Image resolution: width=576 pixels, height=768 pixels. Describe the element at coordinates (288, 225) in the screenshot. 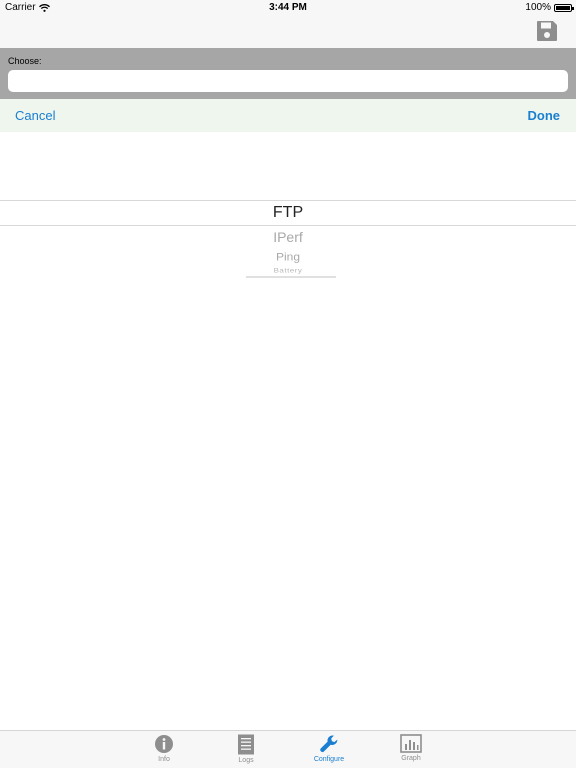

I see `picker-selection-bottom-line` at that location.